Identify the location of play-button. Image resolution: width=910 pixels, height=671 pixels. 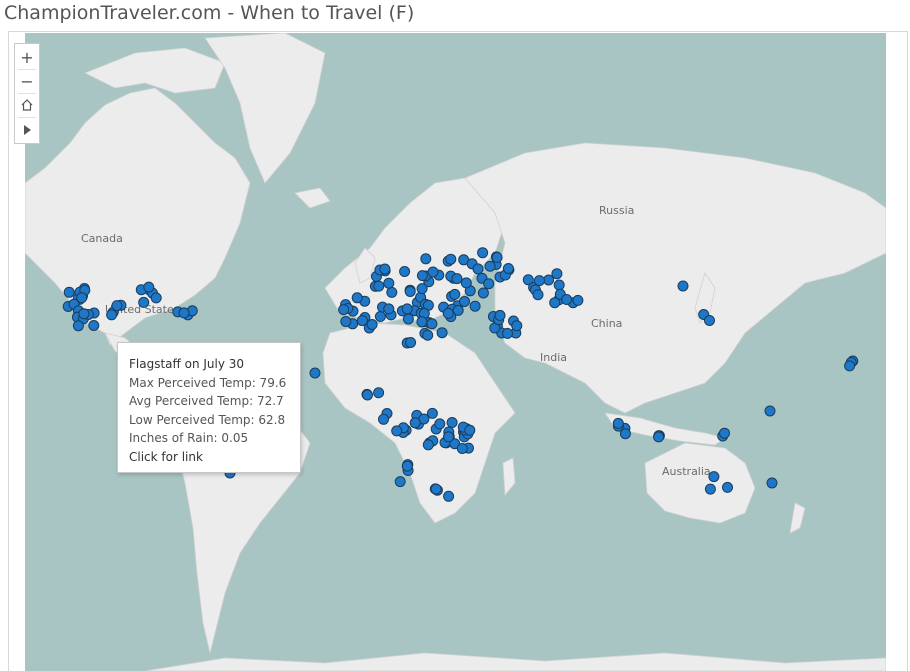
(27, 130).